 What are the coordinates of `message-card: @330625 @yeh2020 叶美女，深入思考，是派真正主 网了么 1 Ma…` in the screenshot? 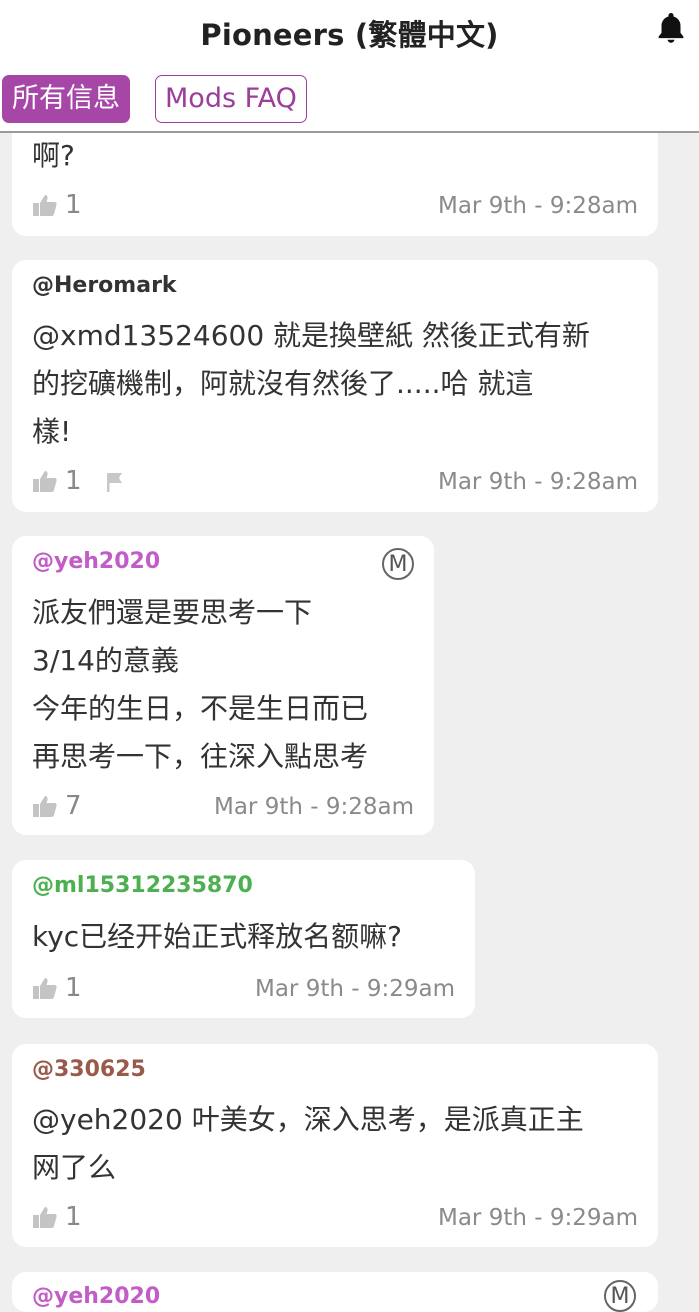 It's located at (335, 1145).